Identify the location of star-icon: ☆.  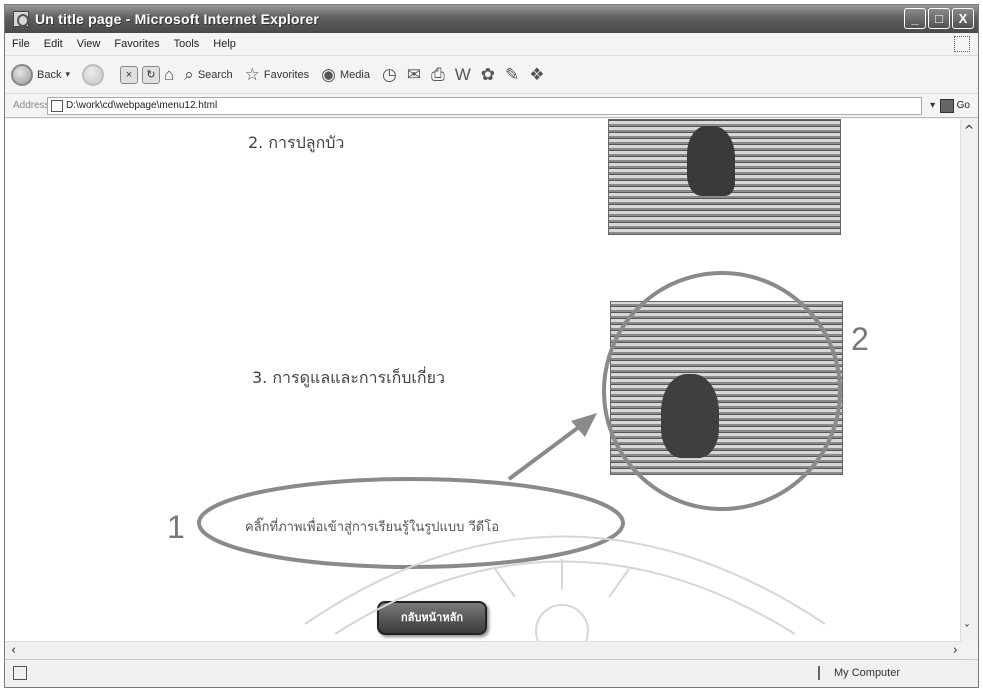
(252, 74).